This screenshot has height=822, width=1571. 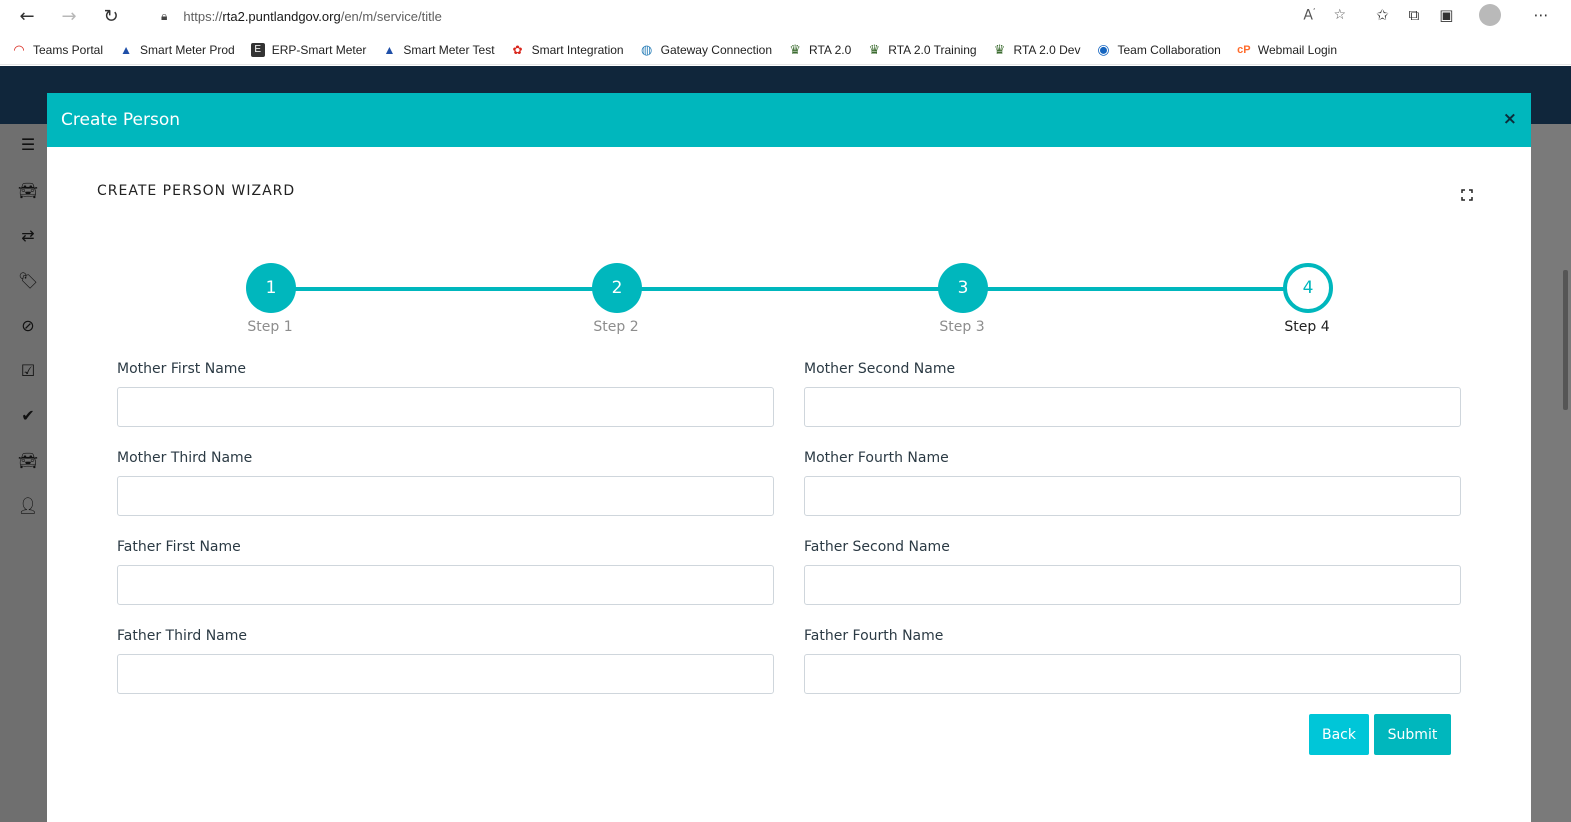 What do you see at coordinates (1244, 49) in the screenshot?
I see `cpanel-icon: cP` at bounding box center [1244, 49].